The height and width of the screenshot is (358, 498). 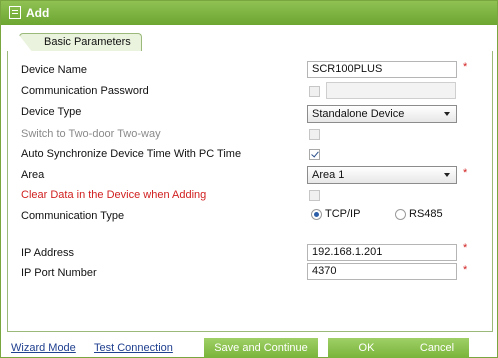 I want to click on tab-strip: Basic Parameters, so click(x=250, y=42).